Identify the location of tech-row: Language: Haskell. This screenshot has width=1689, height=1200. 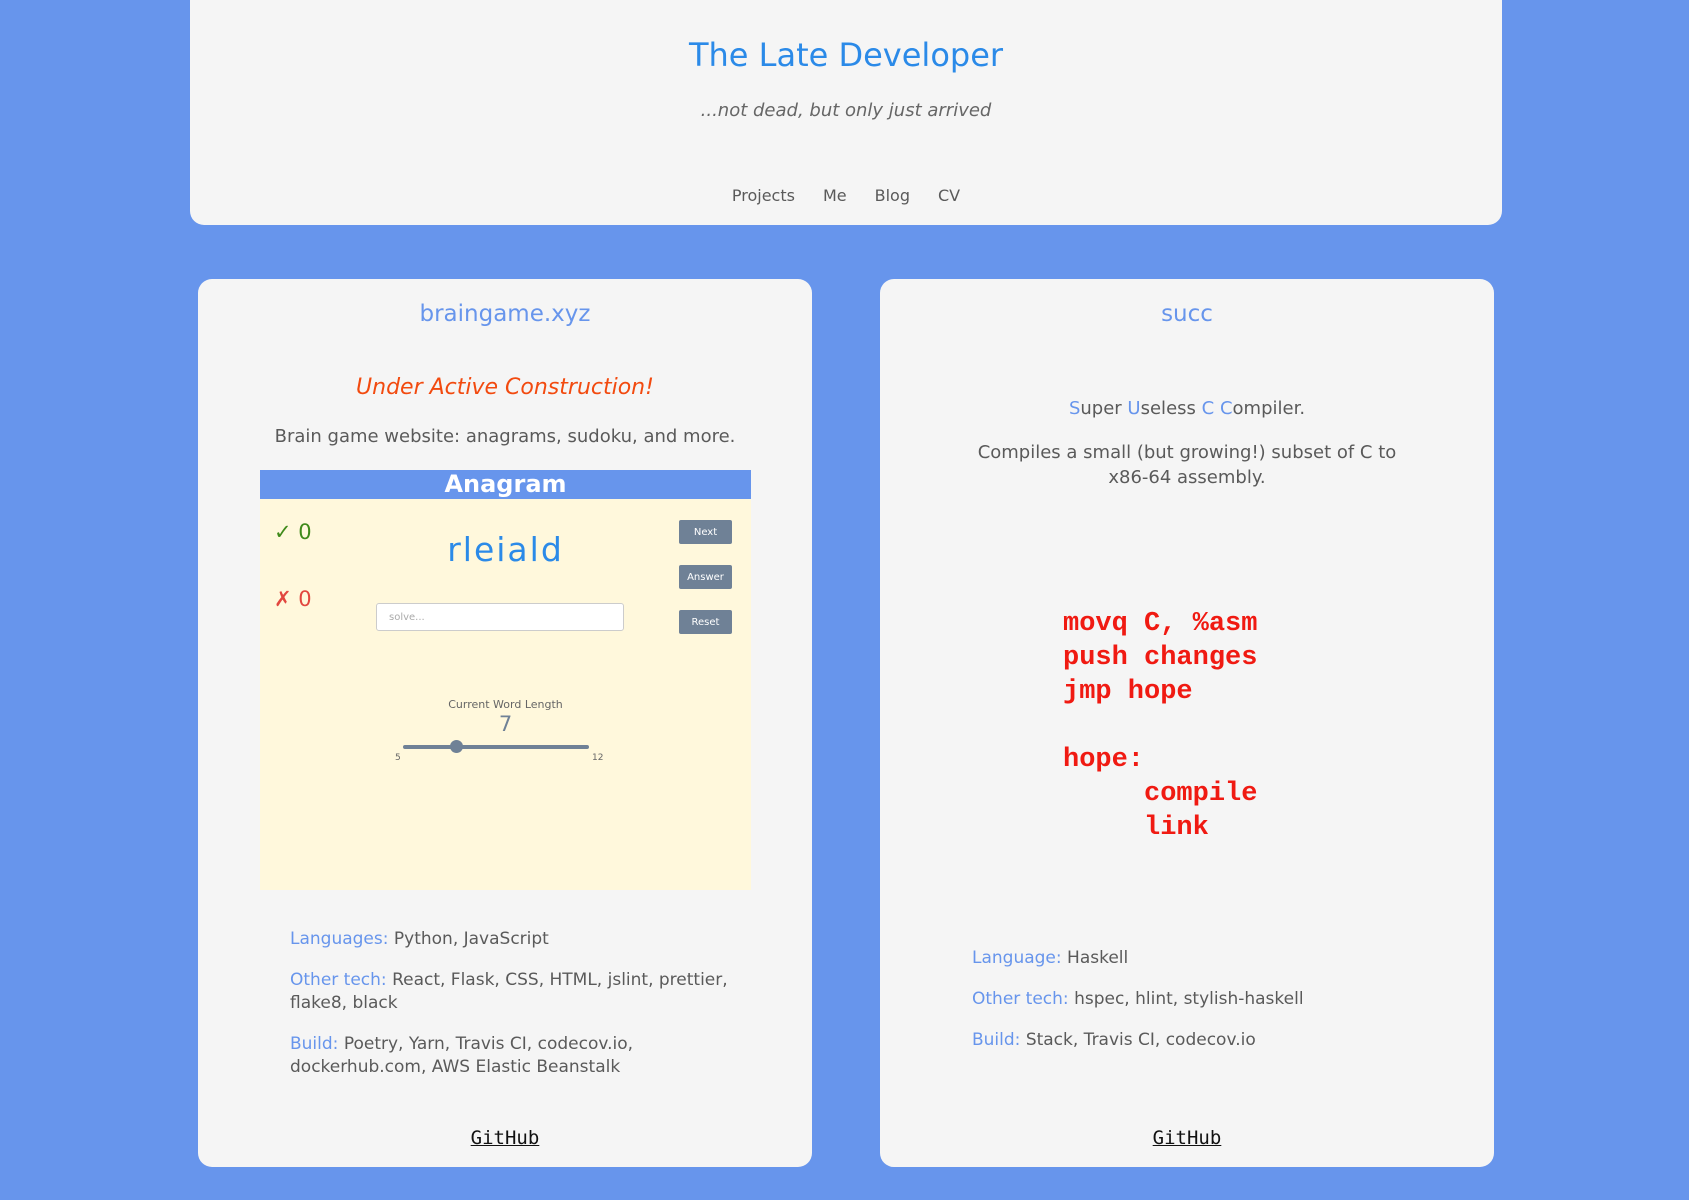
(1192, 958).